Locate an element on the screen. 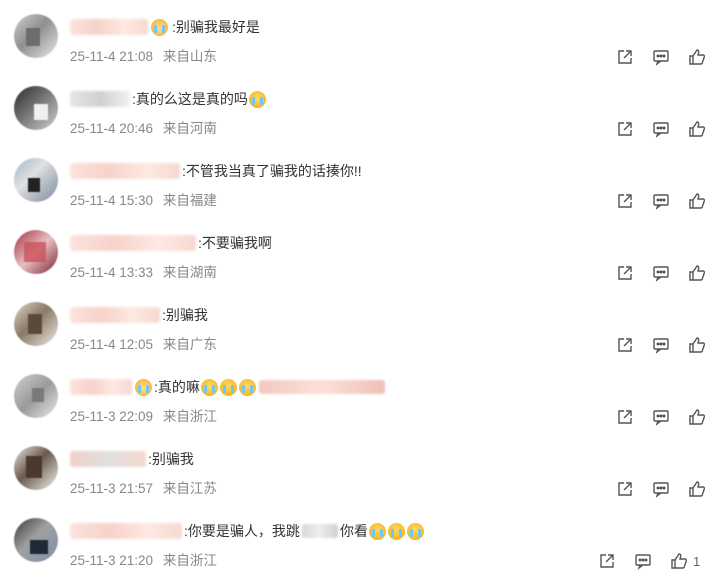 The image size is (719, 581). comment-item: :别骗我 25-11-4 12:05 来自广东 is located at coordinates (359, 336).